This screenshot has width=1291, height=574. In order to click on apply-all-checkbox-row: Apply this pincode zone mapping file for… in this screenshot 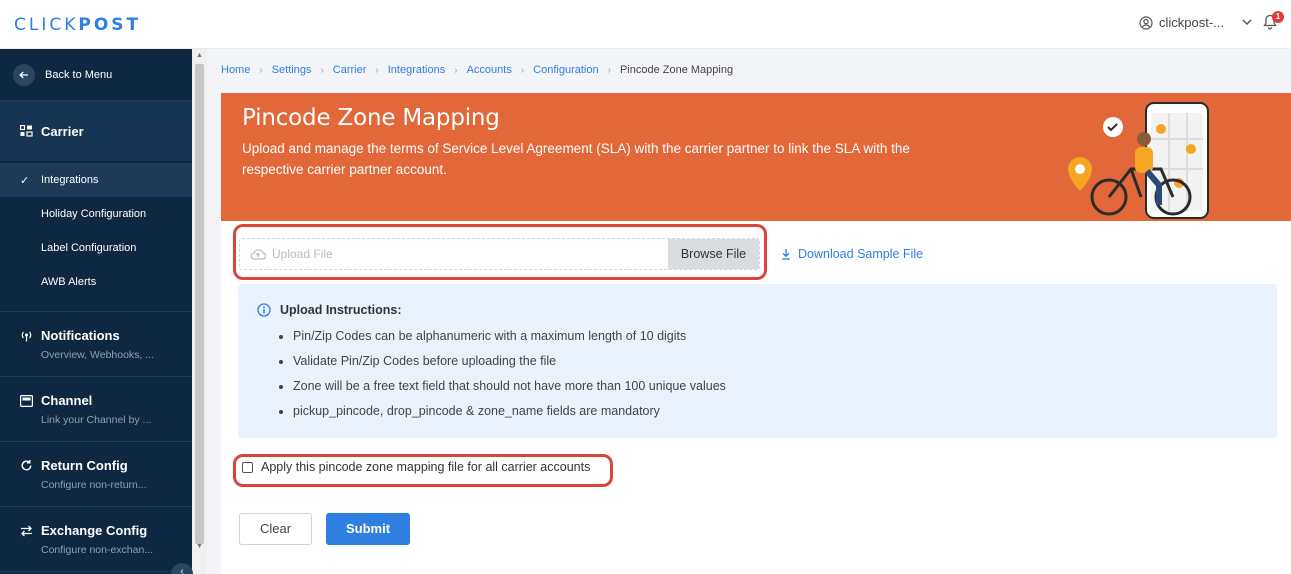, I will do `click(416, 467)`.